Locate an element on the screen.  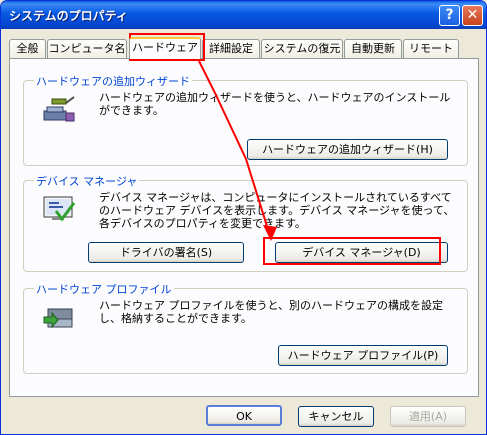
add-hardware-description: ハードウェアの追加ウィザードを使うと、ハードウェアのインストールができます。 is located at coordinates (275, 104).